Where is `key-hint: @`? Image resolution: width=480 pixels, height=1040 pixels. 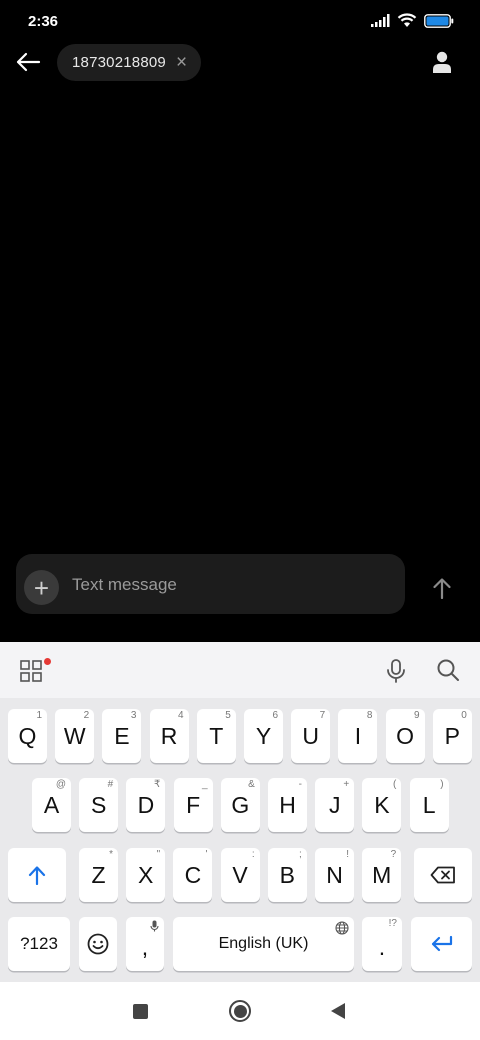
key-hint: @ is located at coordinates (60, 784).